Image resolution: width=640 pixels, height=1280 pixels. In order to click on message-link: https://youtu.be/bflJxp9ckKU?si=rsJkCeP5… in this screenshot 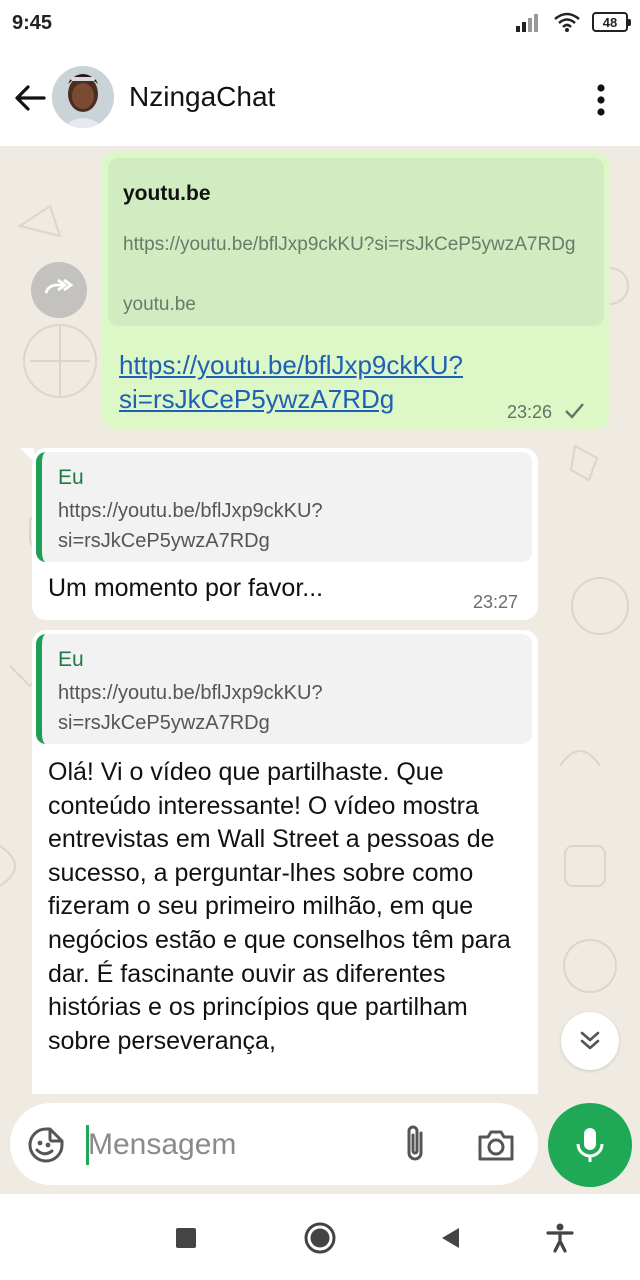, I will do `click(339, 382)`.